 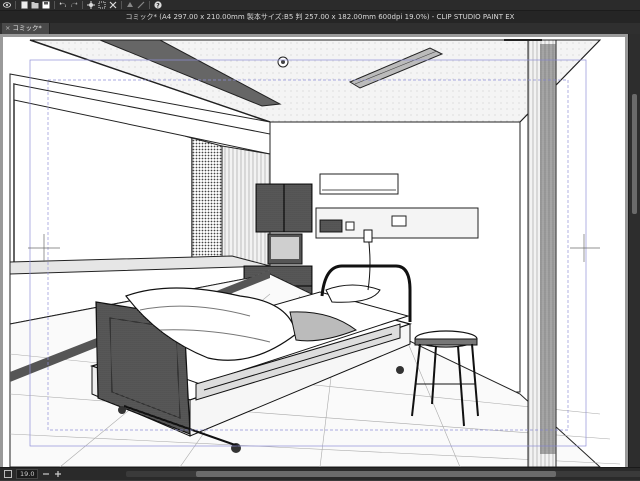 I want to click on zoom-in-icon, so click(x=58, y=474).